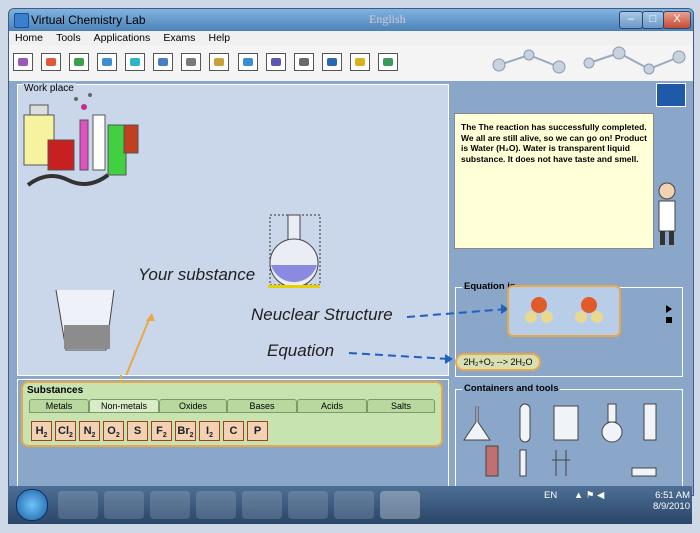 Image resolution: width=700 pixels, height=533 pixels. What do you see at coordinates (29, 38) in the screenshot?
I see `menu-home: Home` at bounding box center [29, 38].